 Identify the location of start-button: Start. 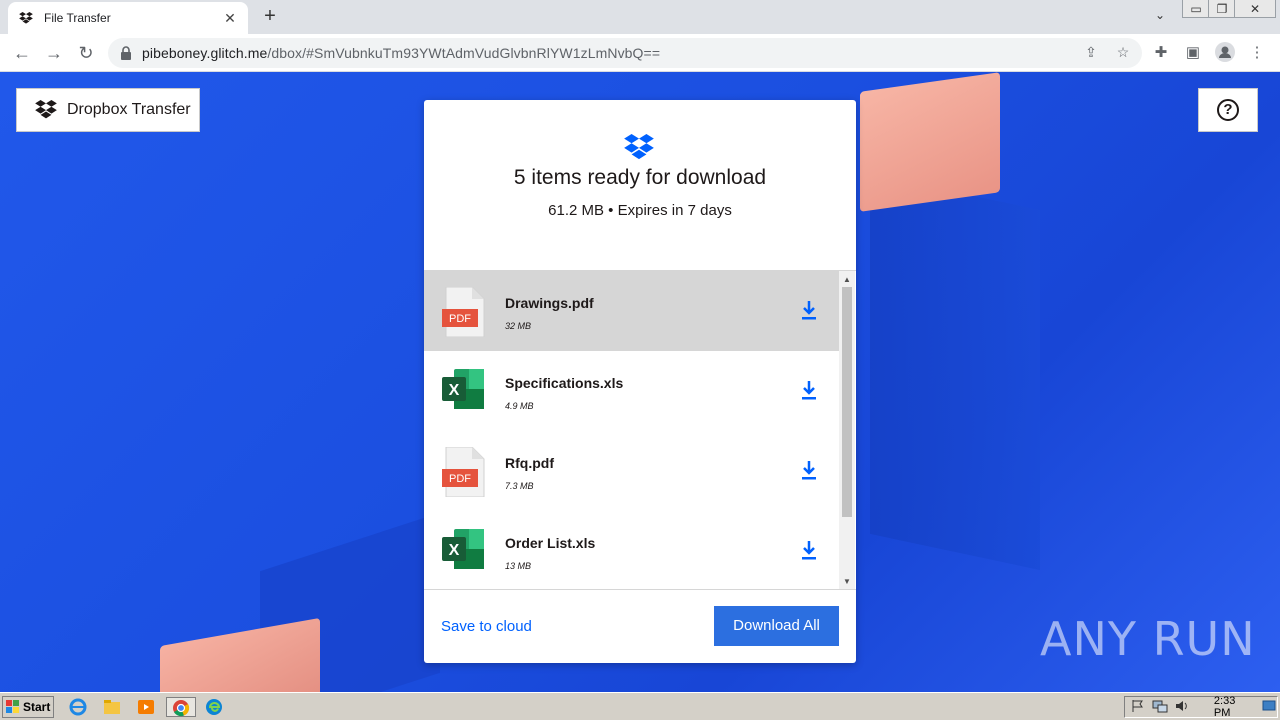
(28, 707).